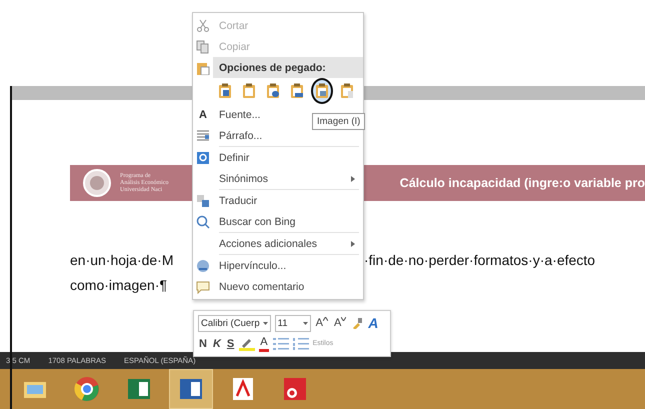 This screenshot has width=645, height=409. What do you see at coordinates (278, 200) in the screenshot?
I see `menu-item: Traducir` at bounding box center [278, 200].